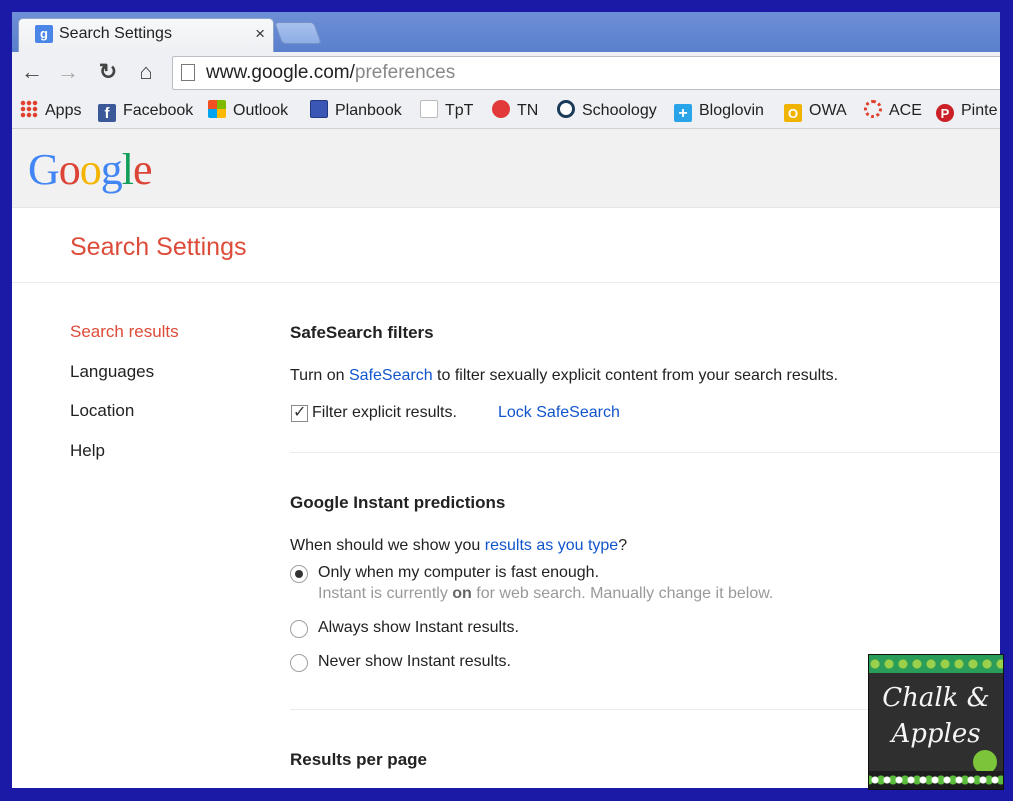  I want to click on tab-title: Search Settings, so click(115, 33).